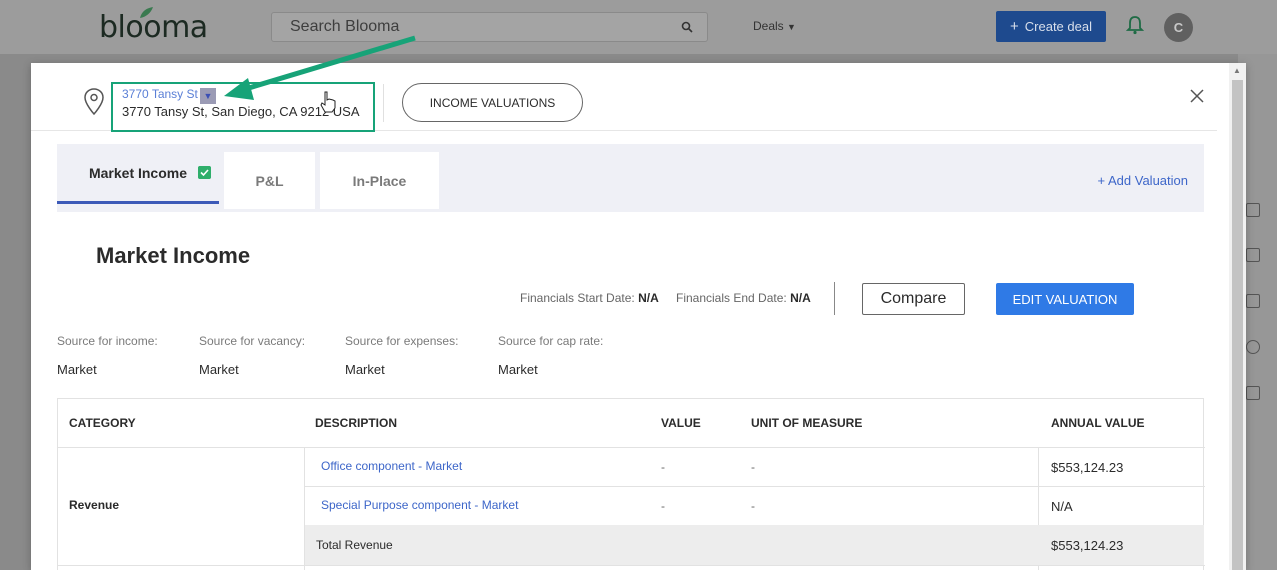 The image size is (1277, 570). I want to click on financials-end-label: Financials End Date:, so click(731, 298).